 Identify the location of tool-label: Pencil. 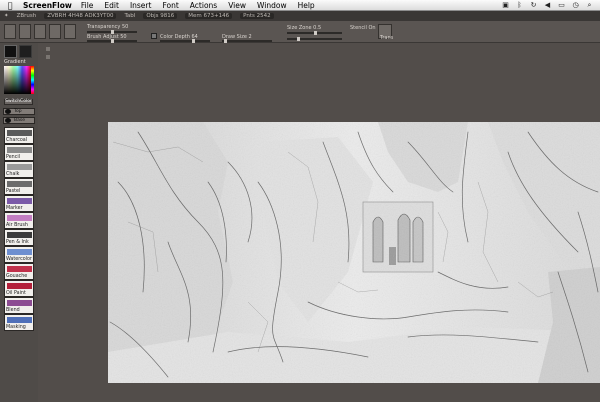
(13, 157).